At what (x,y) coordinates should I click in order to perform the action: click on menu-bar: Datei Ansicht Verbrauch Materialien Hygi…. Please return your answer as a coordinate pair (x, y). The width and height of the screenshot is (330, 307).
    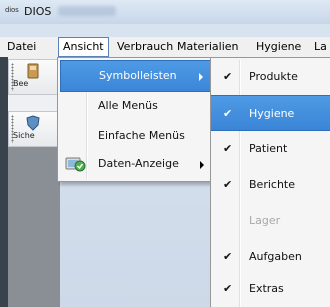
    Looking at the image, I should click on (165, 47).